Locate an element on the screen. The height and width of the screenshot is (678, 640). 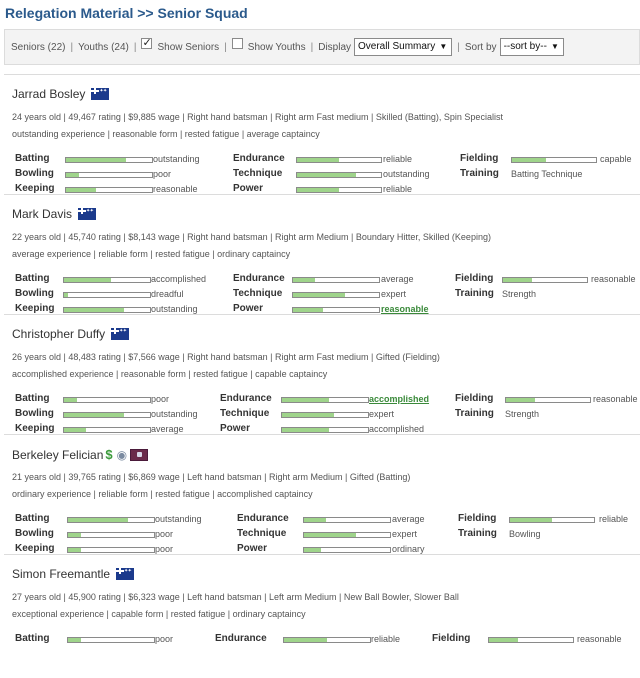
eye-icon: ◉ is located at coordinates (122, 455).